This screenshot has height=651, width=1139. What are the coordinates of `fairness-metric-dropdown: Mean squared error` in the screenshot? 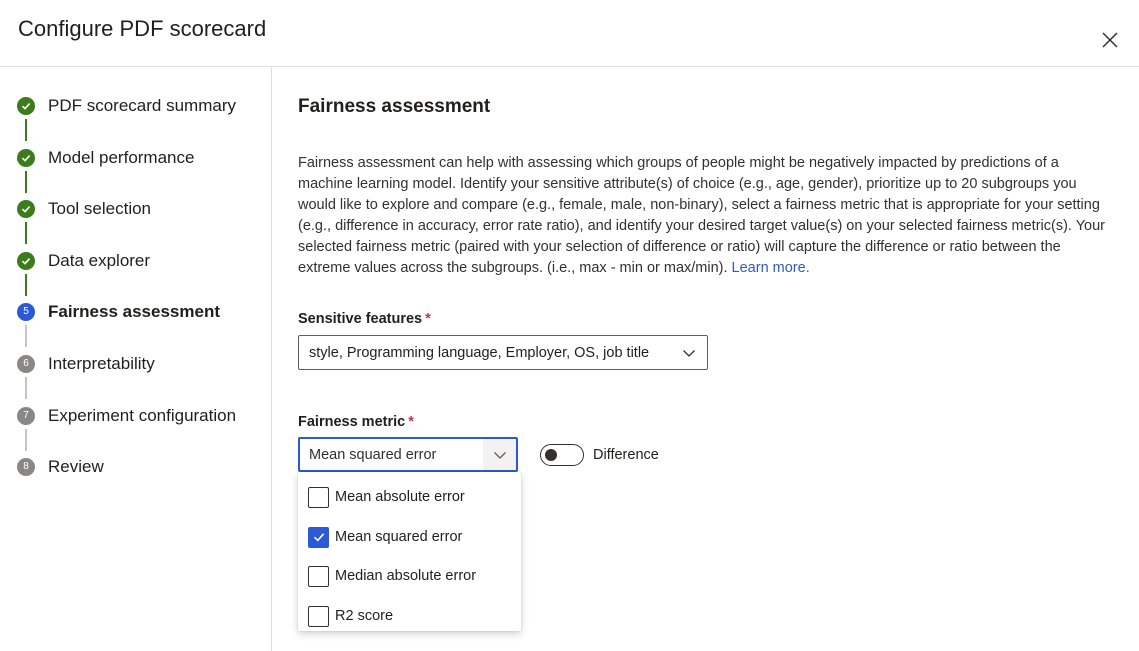 It's located at (408, 454).